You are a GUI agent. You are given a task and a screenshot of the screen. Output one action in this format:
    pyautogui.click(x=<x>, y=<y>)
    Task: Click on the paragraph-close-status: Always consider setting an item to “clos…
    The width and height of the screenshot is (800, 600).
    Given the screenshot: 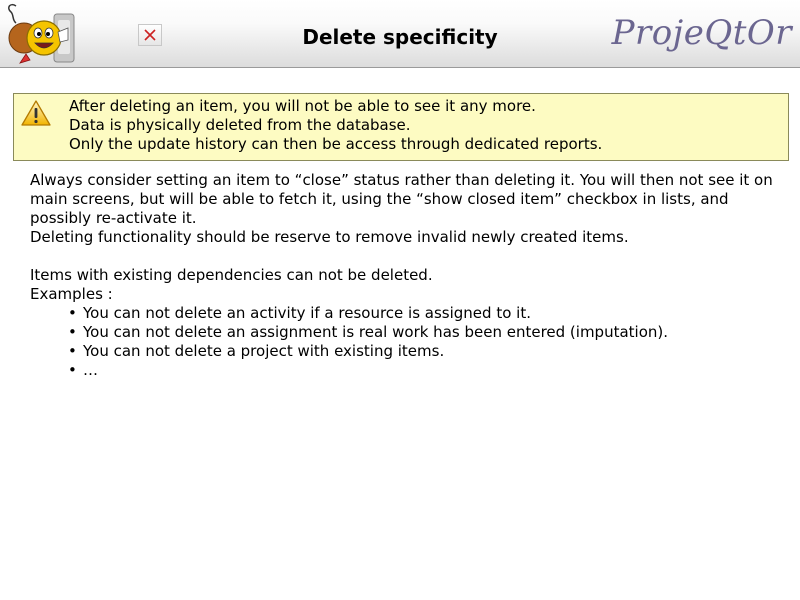 What is the action you would take?
    pyautogui.click(x=401, y=199)
    